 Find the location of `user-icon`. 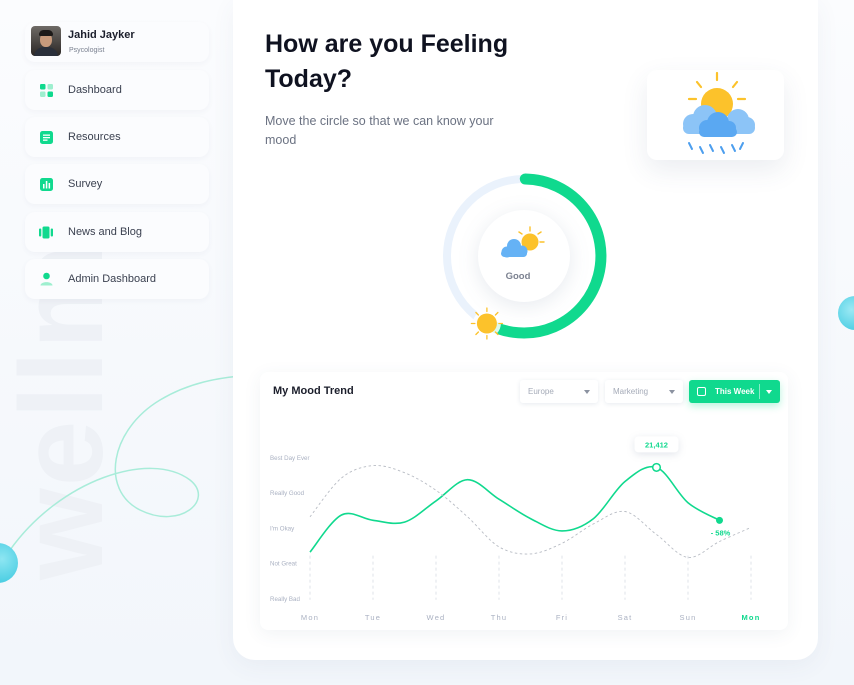

user-icon is located at coordinates (46, 279).